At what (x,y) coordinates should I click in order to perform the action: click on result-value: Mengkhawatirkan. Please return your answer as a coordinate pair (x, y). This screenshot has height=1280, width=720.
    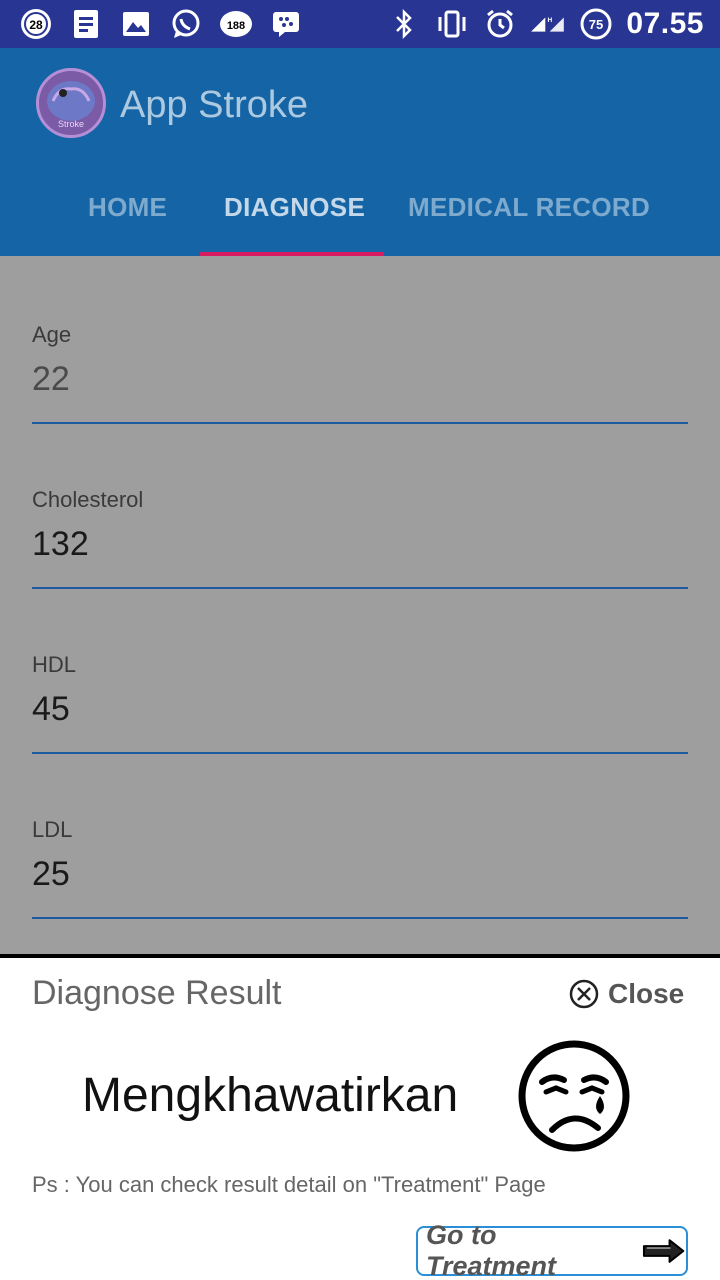
    Looking at the image, I should click on (270, 1095).